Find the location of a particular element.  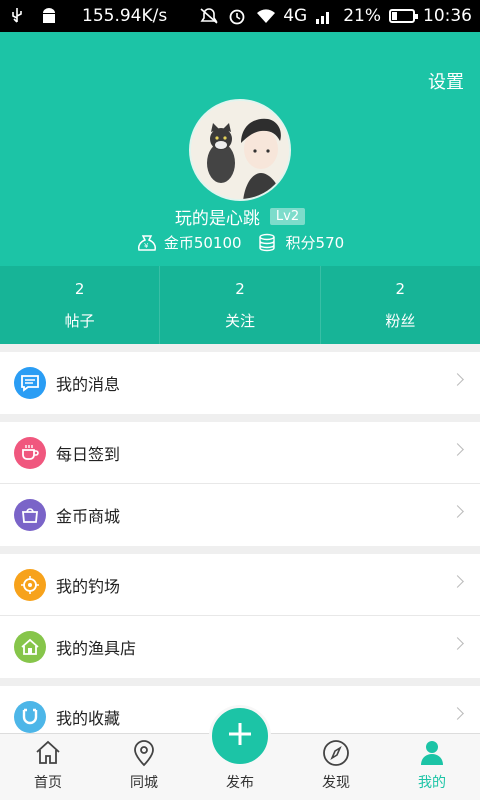

coin-stack-icon is located at coordinates (269, 243).